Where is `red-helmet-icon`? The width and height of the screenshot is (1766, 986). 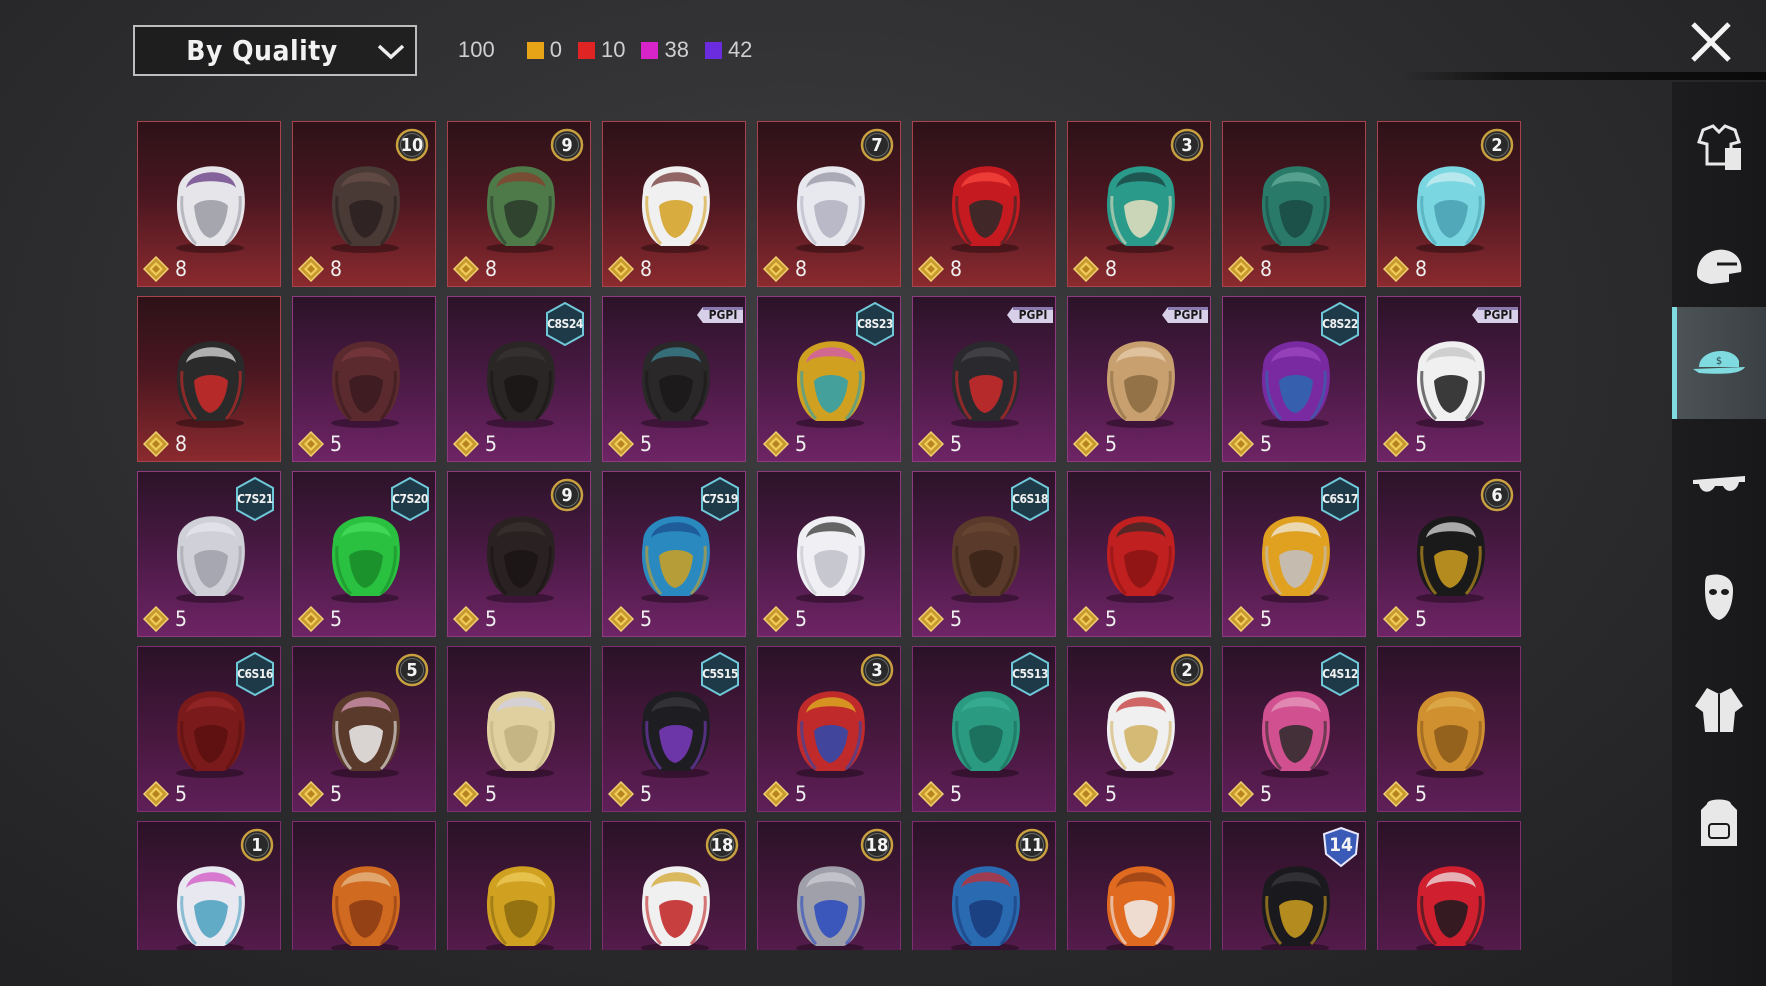 red-helmet-icon is located at coordinates (985, 209).